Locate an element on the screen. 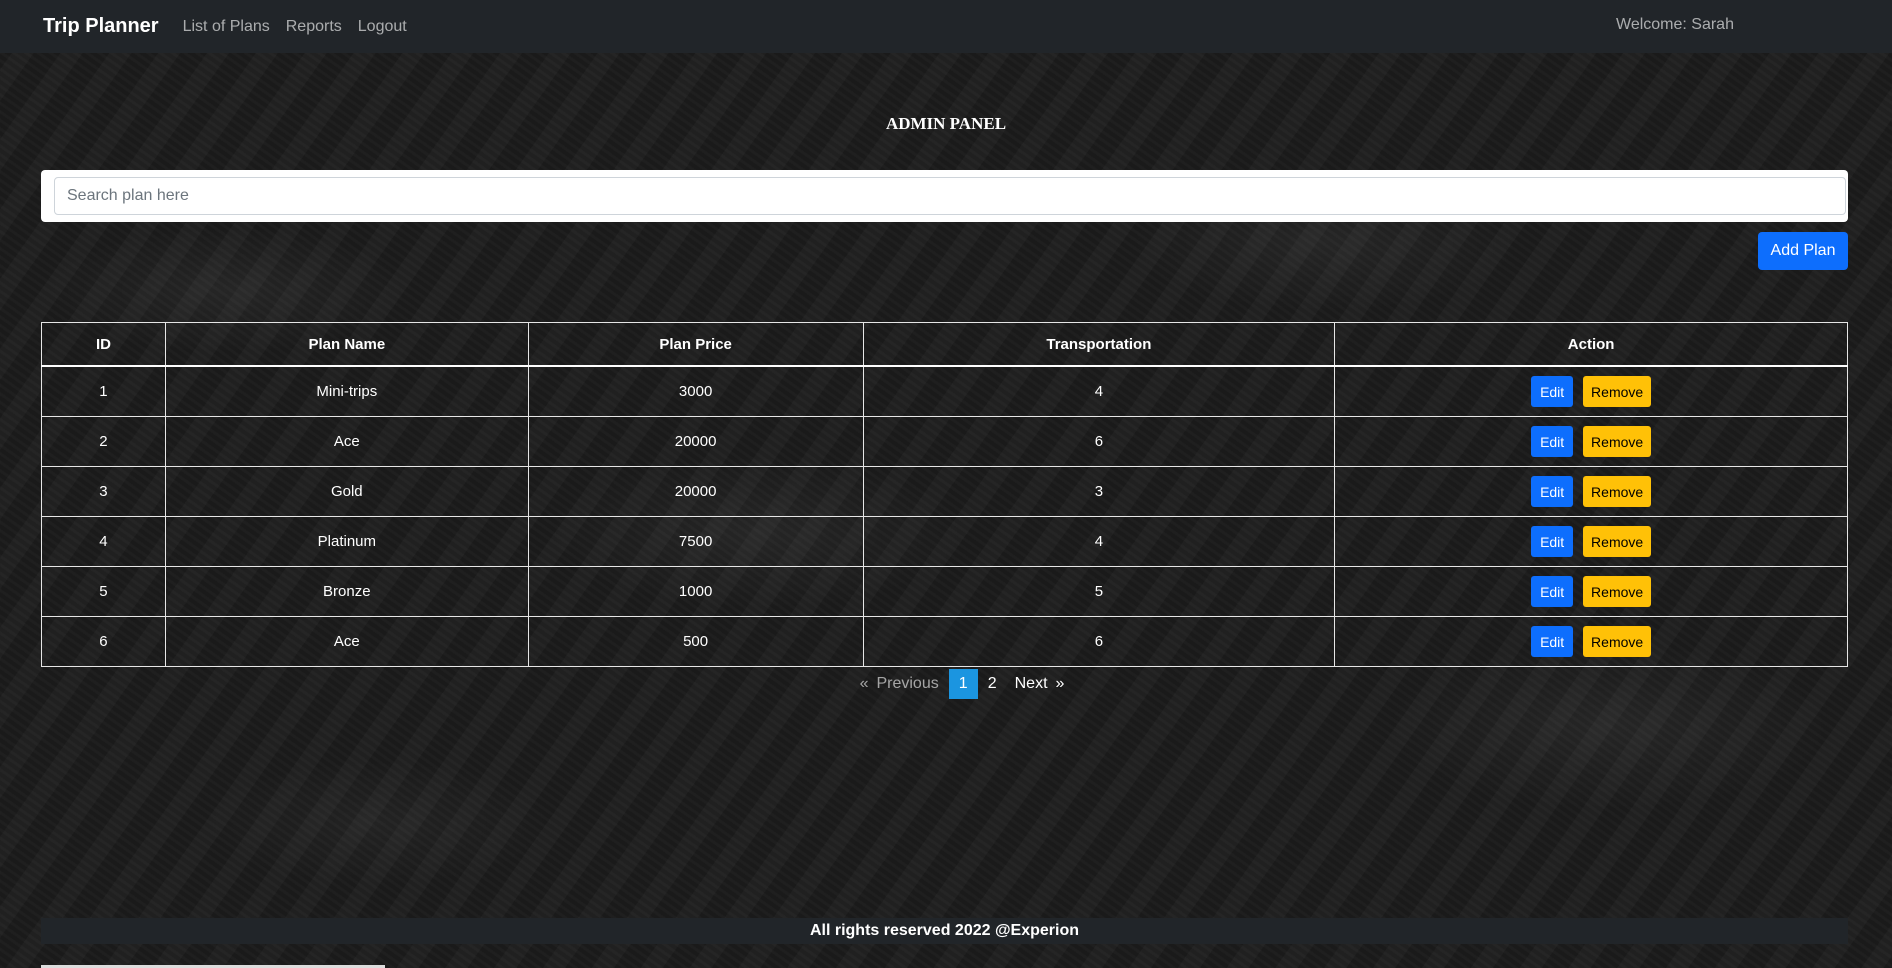 This screenshot has width=1892, height=968. prev-arrow-icon: « is located at coordinates (864, 684).